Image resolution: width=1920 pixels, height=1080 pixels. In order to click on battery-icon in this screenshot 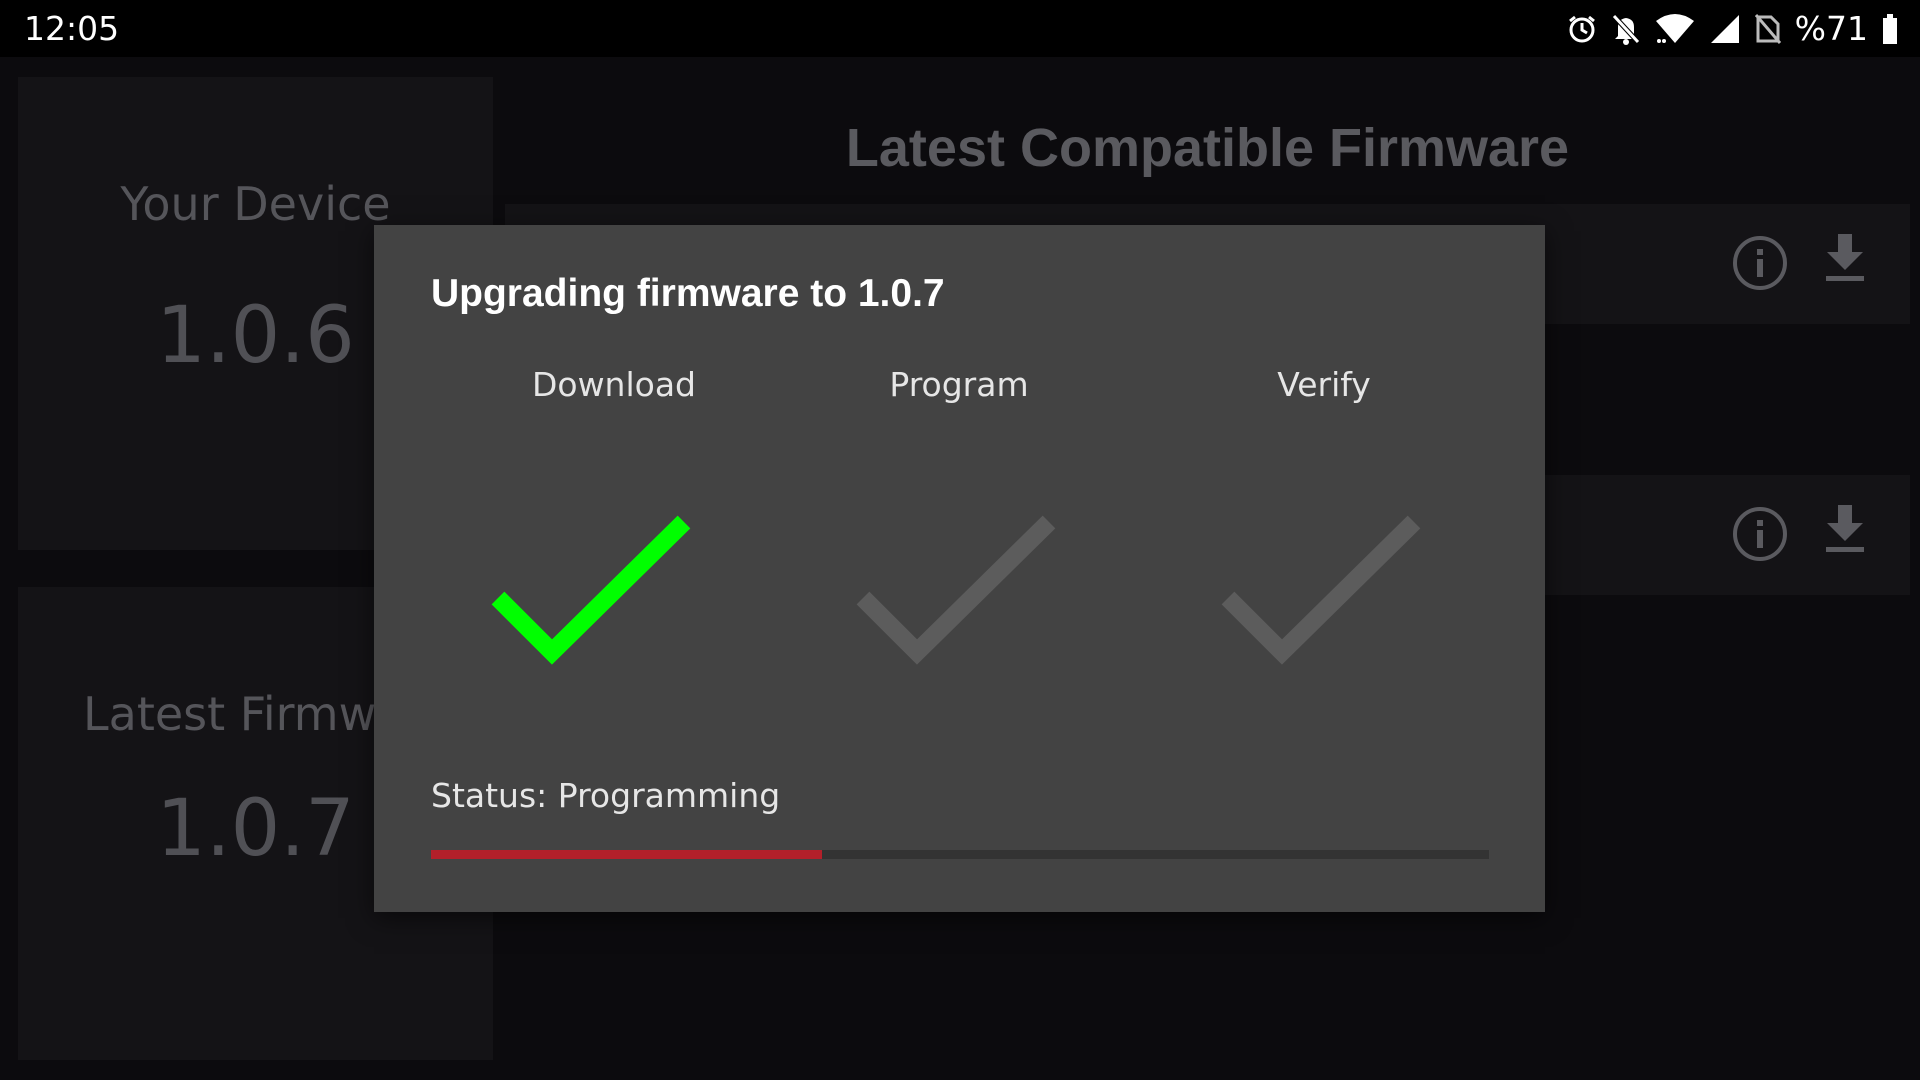, I will do `click(1890, 29)`.